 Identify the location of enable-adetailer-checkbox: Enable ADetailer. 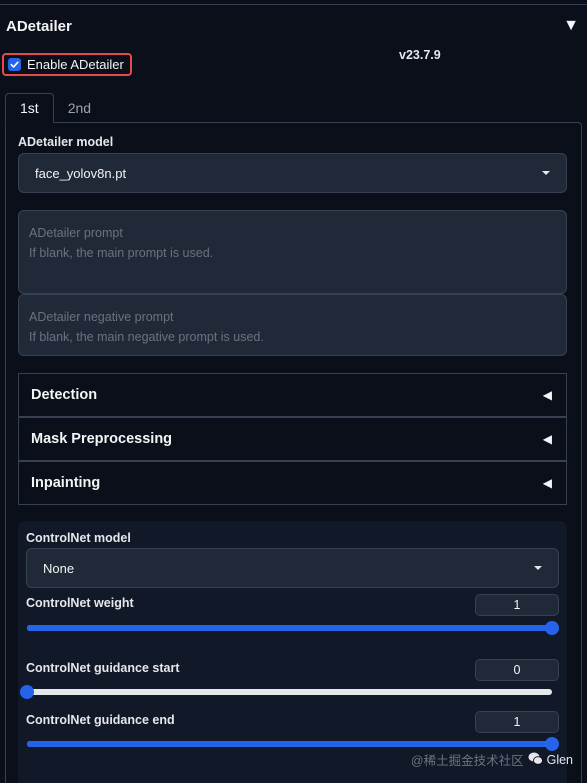
(67, 64).